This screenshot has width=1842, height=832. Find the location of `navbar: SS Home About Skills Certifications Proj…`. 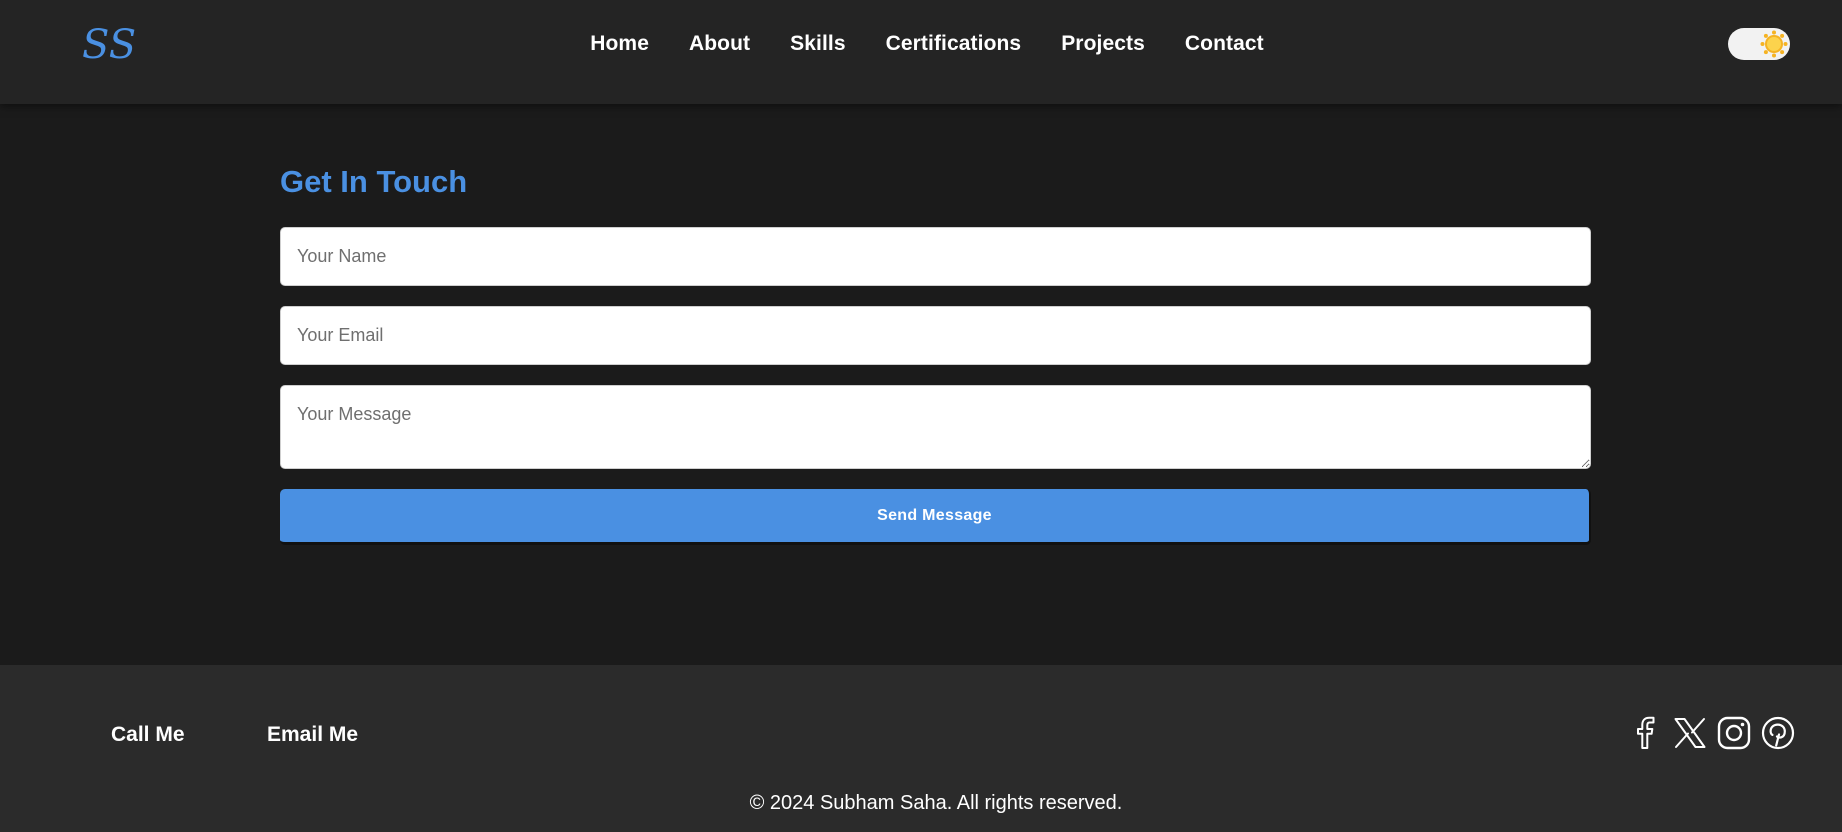

navbar: SS Home About Skills Certifications Proj… is located at coordinates (921, 52).